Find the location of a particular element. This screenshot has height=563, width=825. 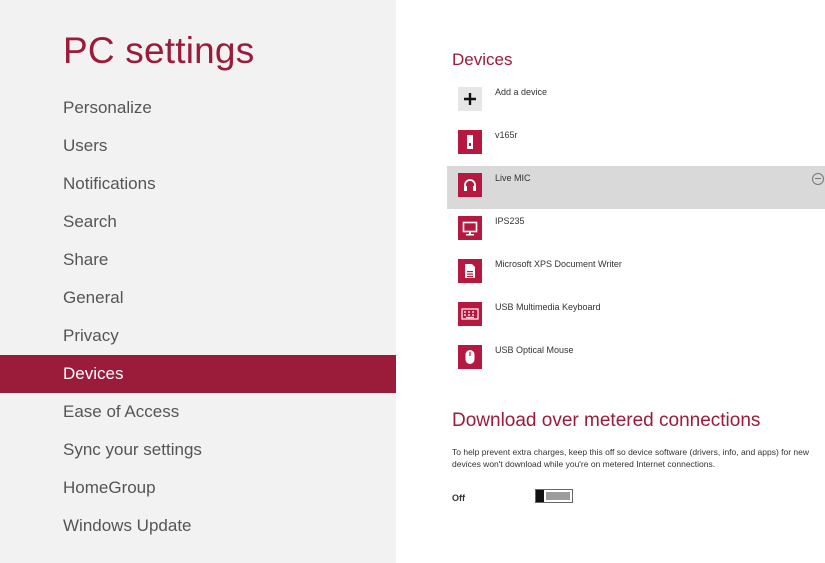

nav-item-general: General is located at coordinates (198, 298).